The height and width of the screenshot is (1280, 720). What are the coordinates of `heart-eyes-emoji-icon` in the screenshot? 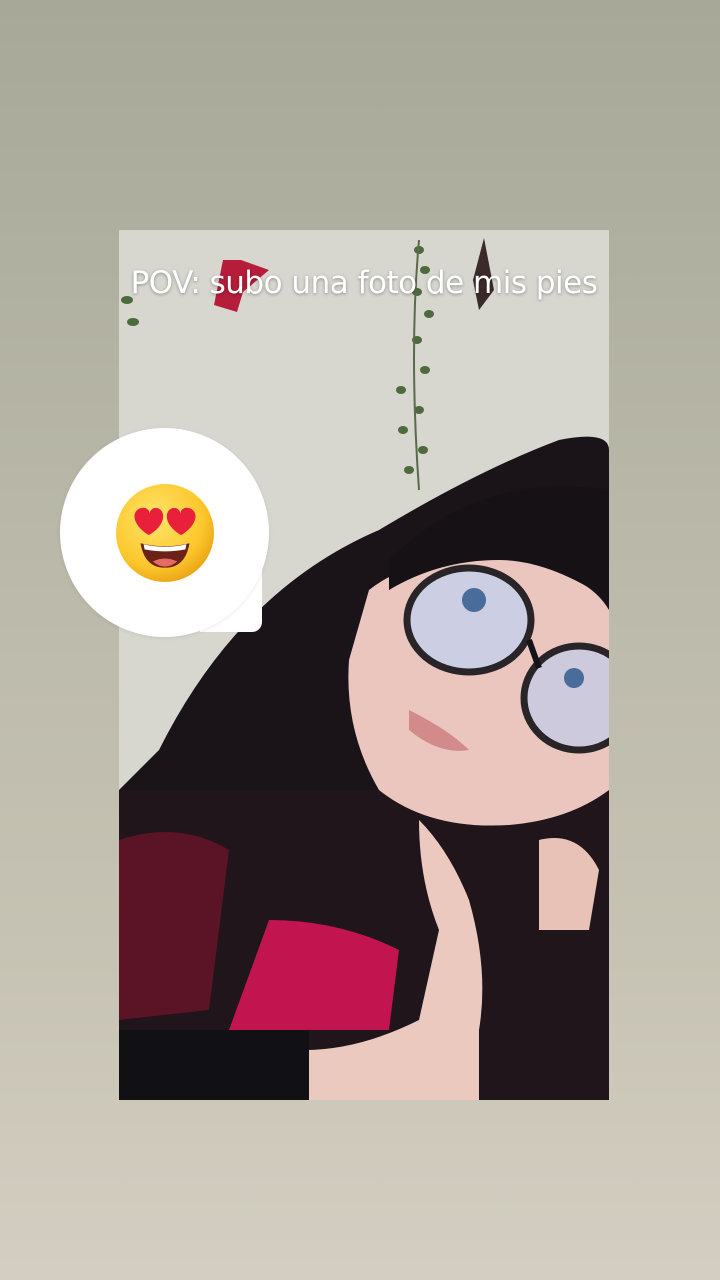 It's located at (164, 532).